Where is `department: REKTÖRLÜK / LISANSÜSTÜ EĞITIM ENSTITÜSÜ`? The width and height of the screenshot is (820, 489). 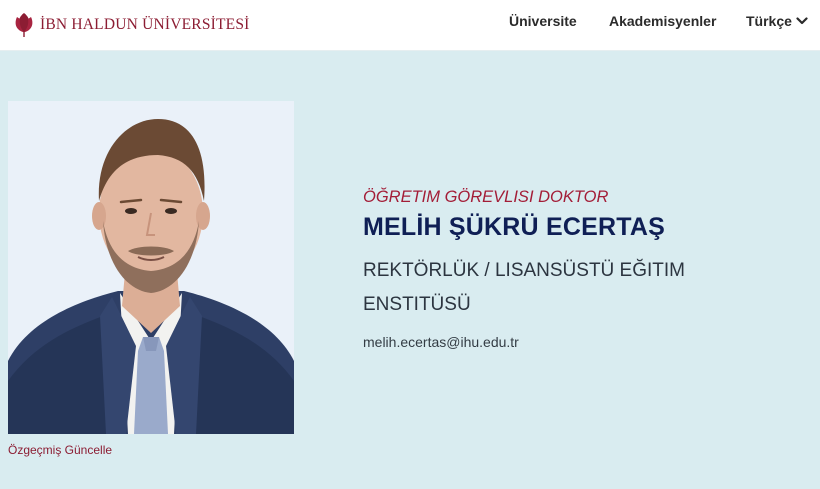
department: REKTÖRLÜK / LISANSÜSTÜ EĞITIM ENSTITÜSÜ is located at coordinates (524, 287).